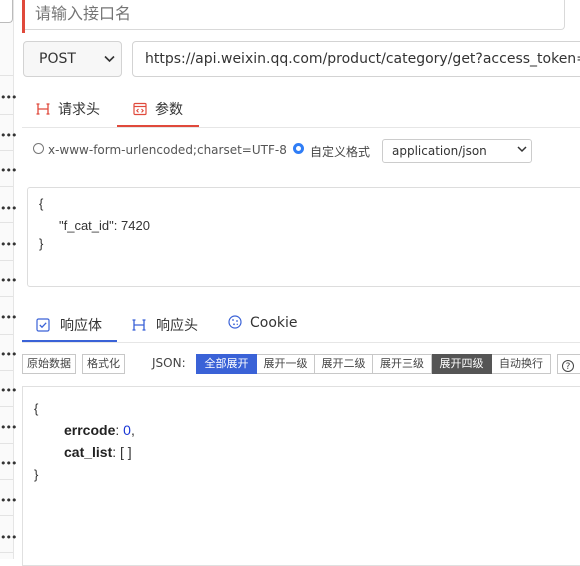 The image size is (580, 566). What do you see at coordinates (344, 364) in the screenshot?
I see `expand-level2-button: 展开二级` at bounding box center [344, 364].